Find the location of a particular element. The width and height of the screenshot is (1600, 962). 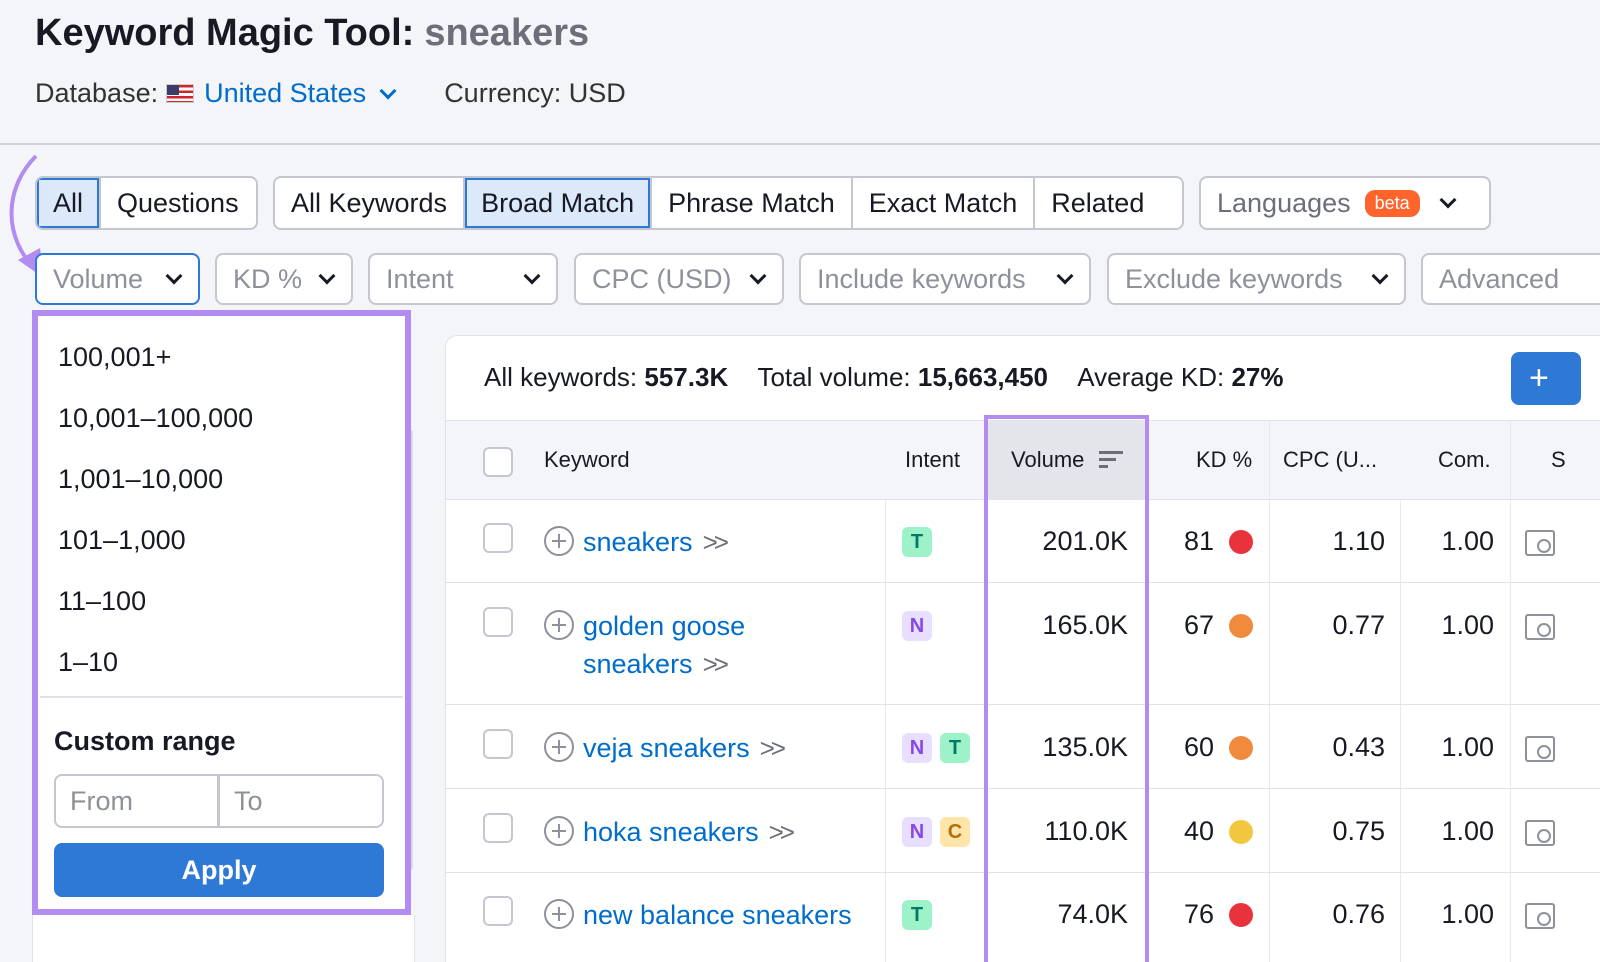

cpc-value: 0.75 is located at coordinates (1358, 831).